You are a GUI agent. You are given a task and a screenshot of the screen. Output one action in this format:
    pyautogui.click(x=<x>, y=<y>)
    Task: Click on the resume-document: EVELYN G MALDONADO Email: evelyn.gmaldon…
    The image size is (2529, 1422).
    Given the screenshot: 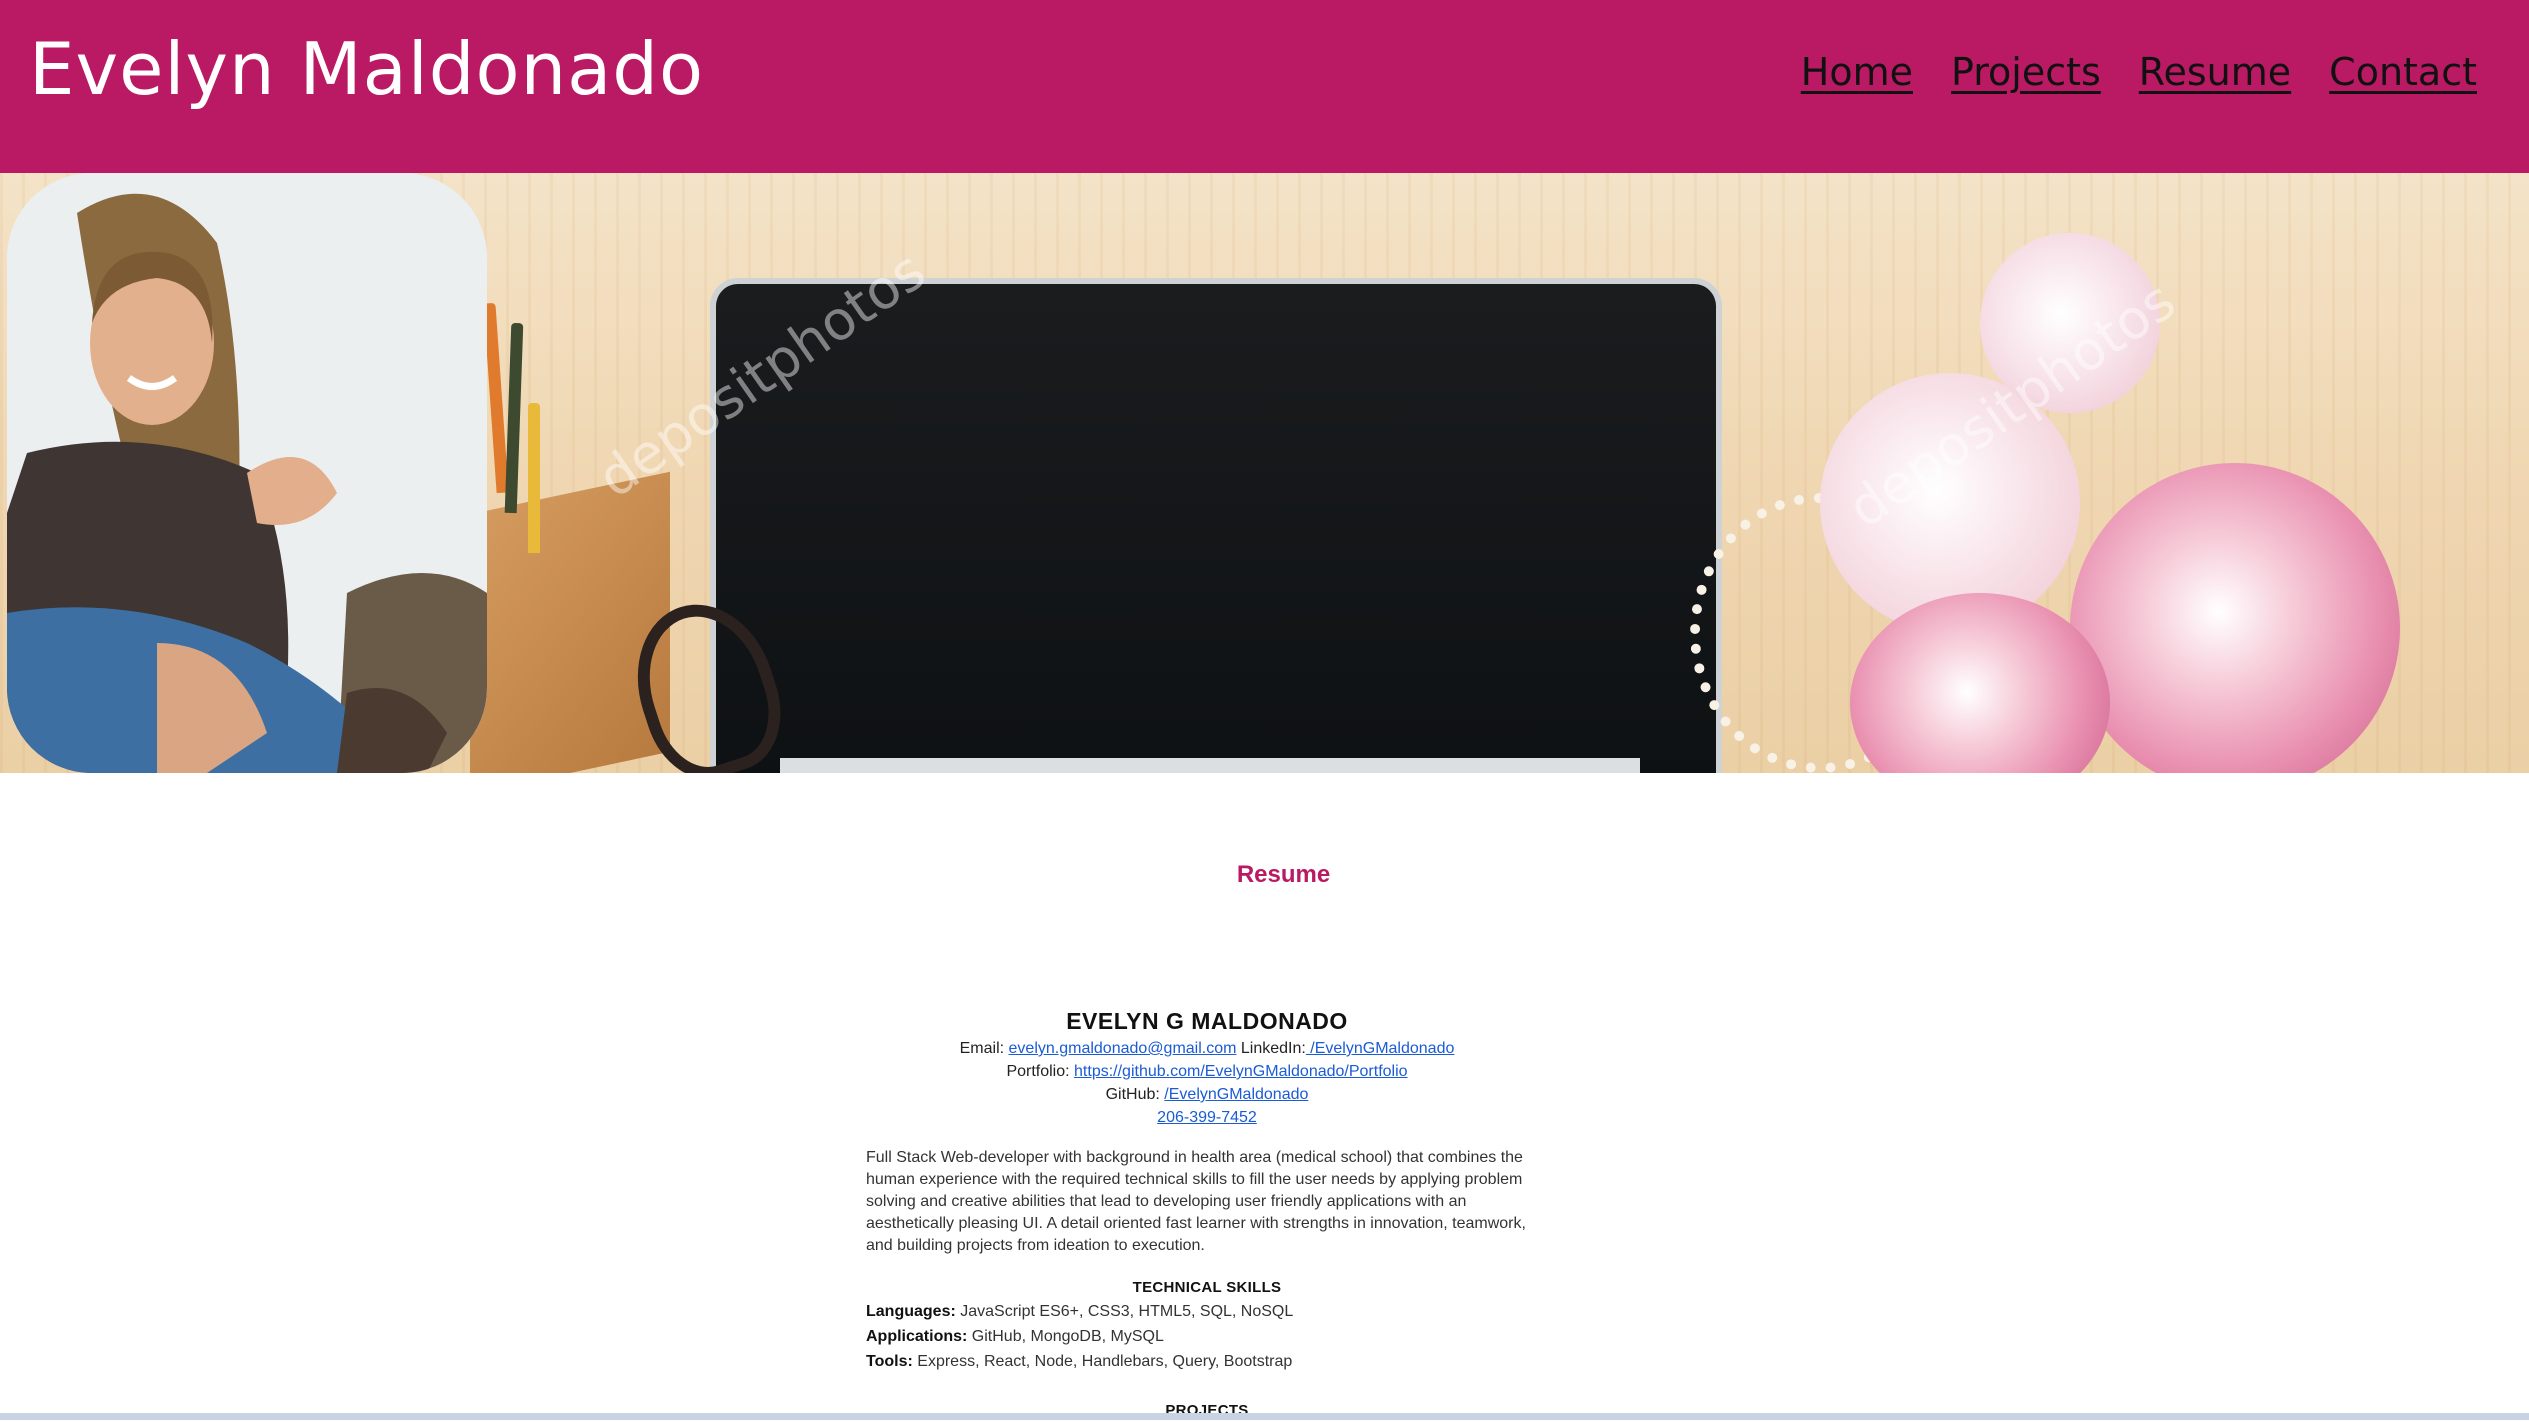 What is the action you would take?
    pyautogui.click(x=1207, y=1213)
    